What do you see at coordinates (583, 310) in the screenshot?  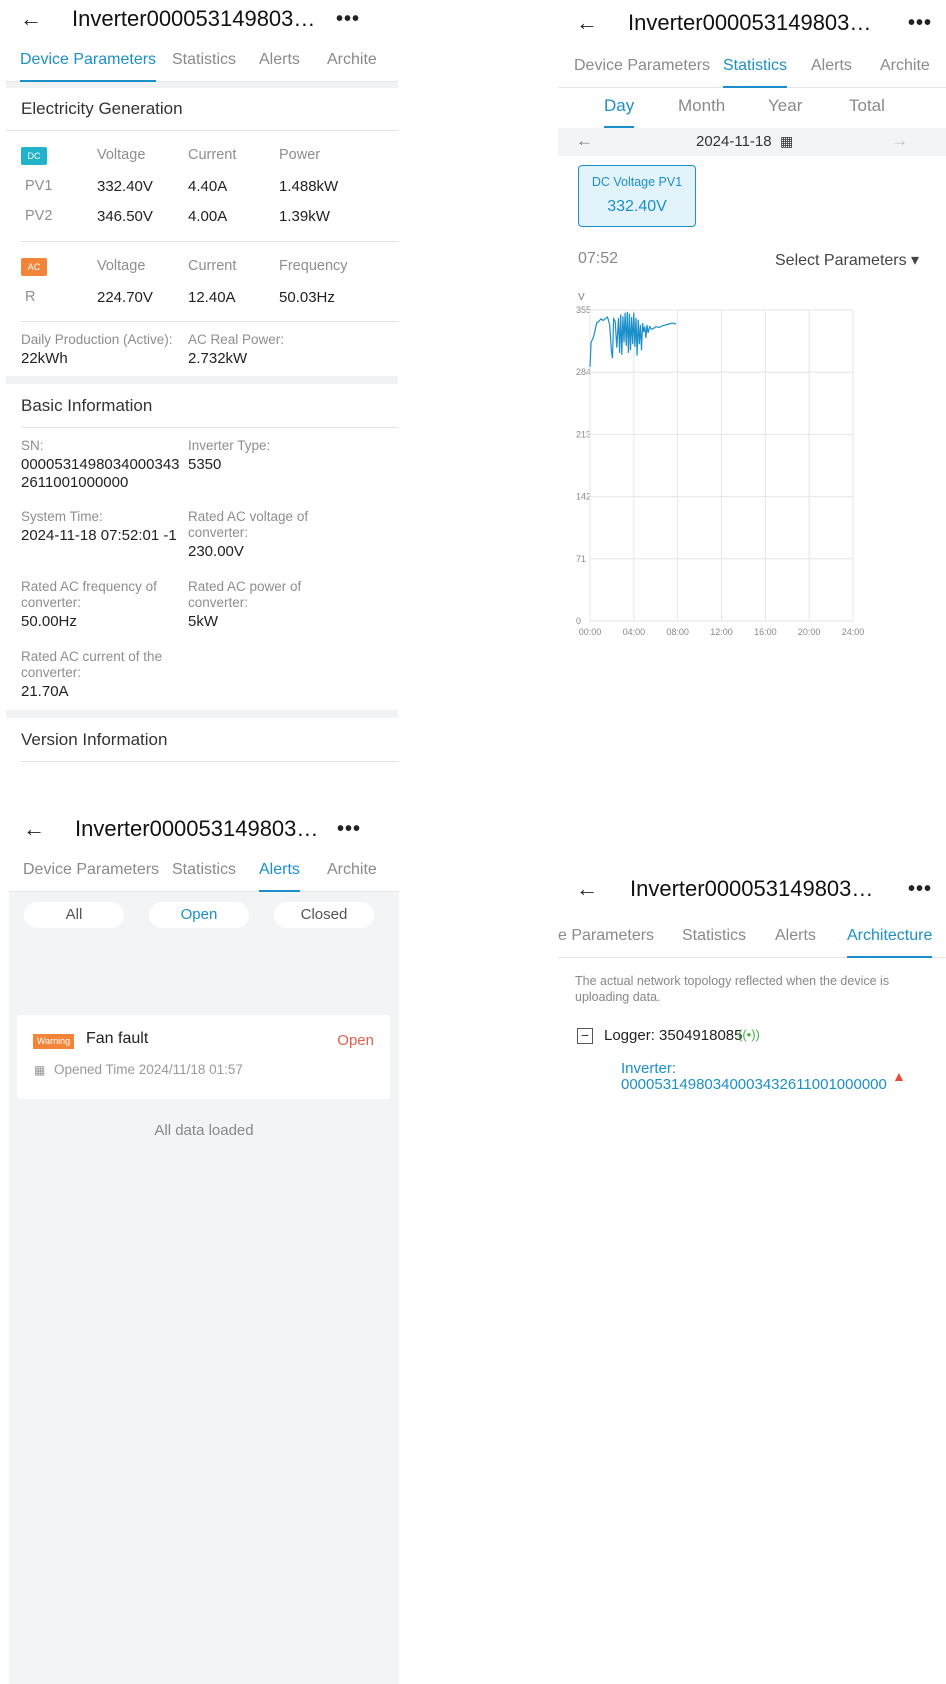 I see `y-tick-label: 355` at bounding box center [583, 310].